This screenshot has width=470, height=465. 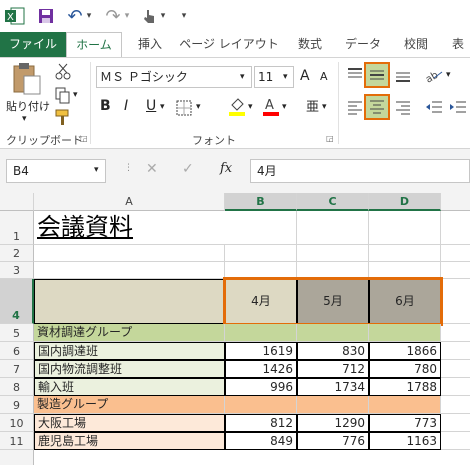 What do you see at coordinates (96, 170) in the screenshot?
I see `name-box-dropdown-icon: ▾` at bounding box center [96, 170].